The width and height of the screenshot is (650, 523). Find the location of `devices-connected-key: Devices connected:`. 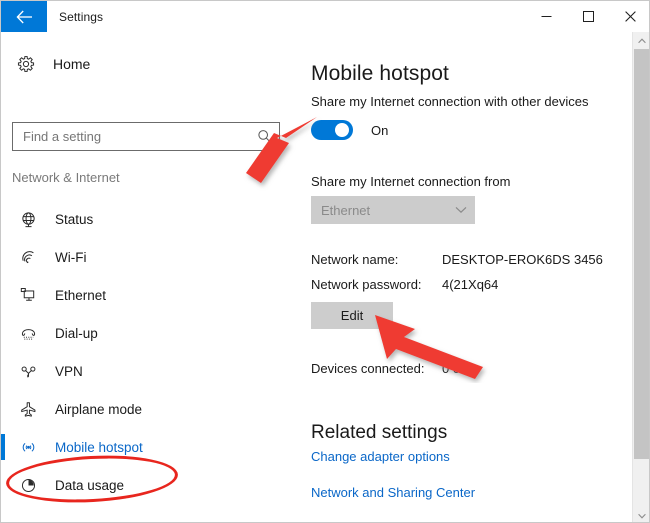

devices-connected-key: Devices connected: is located at coordinates (368, 368).